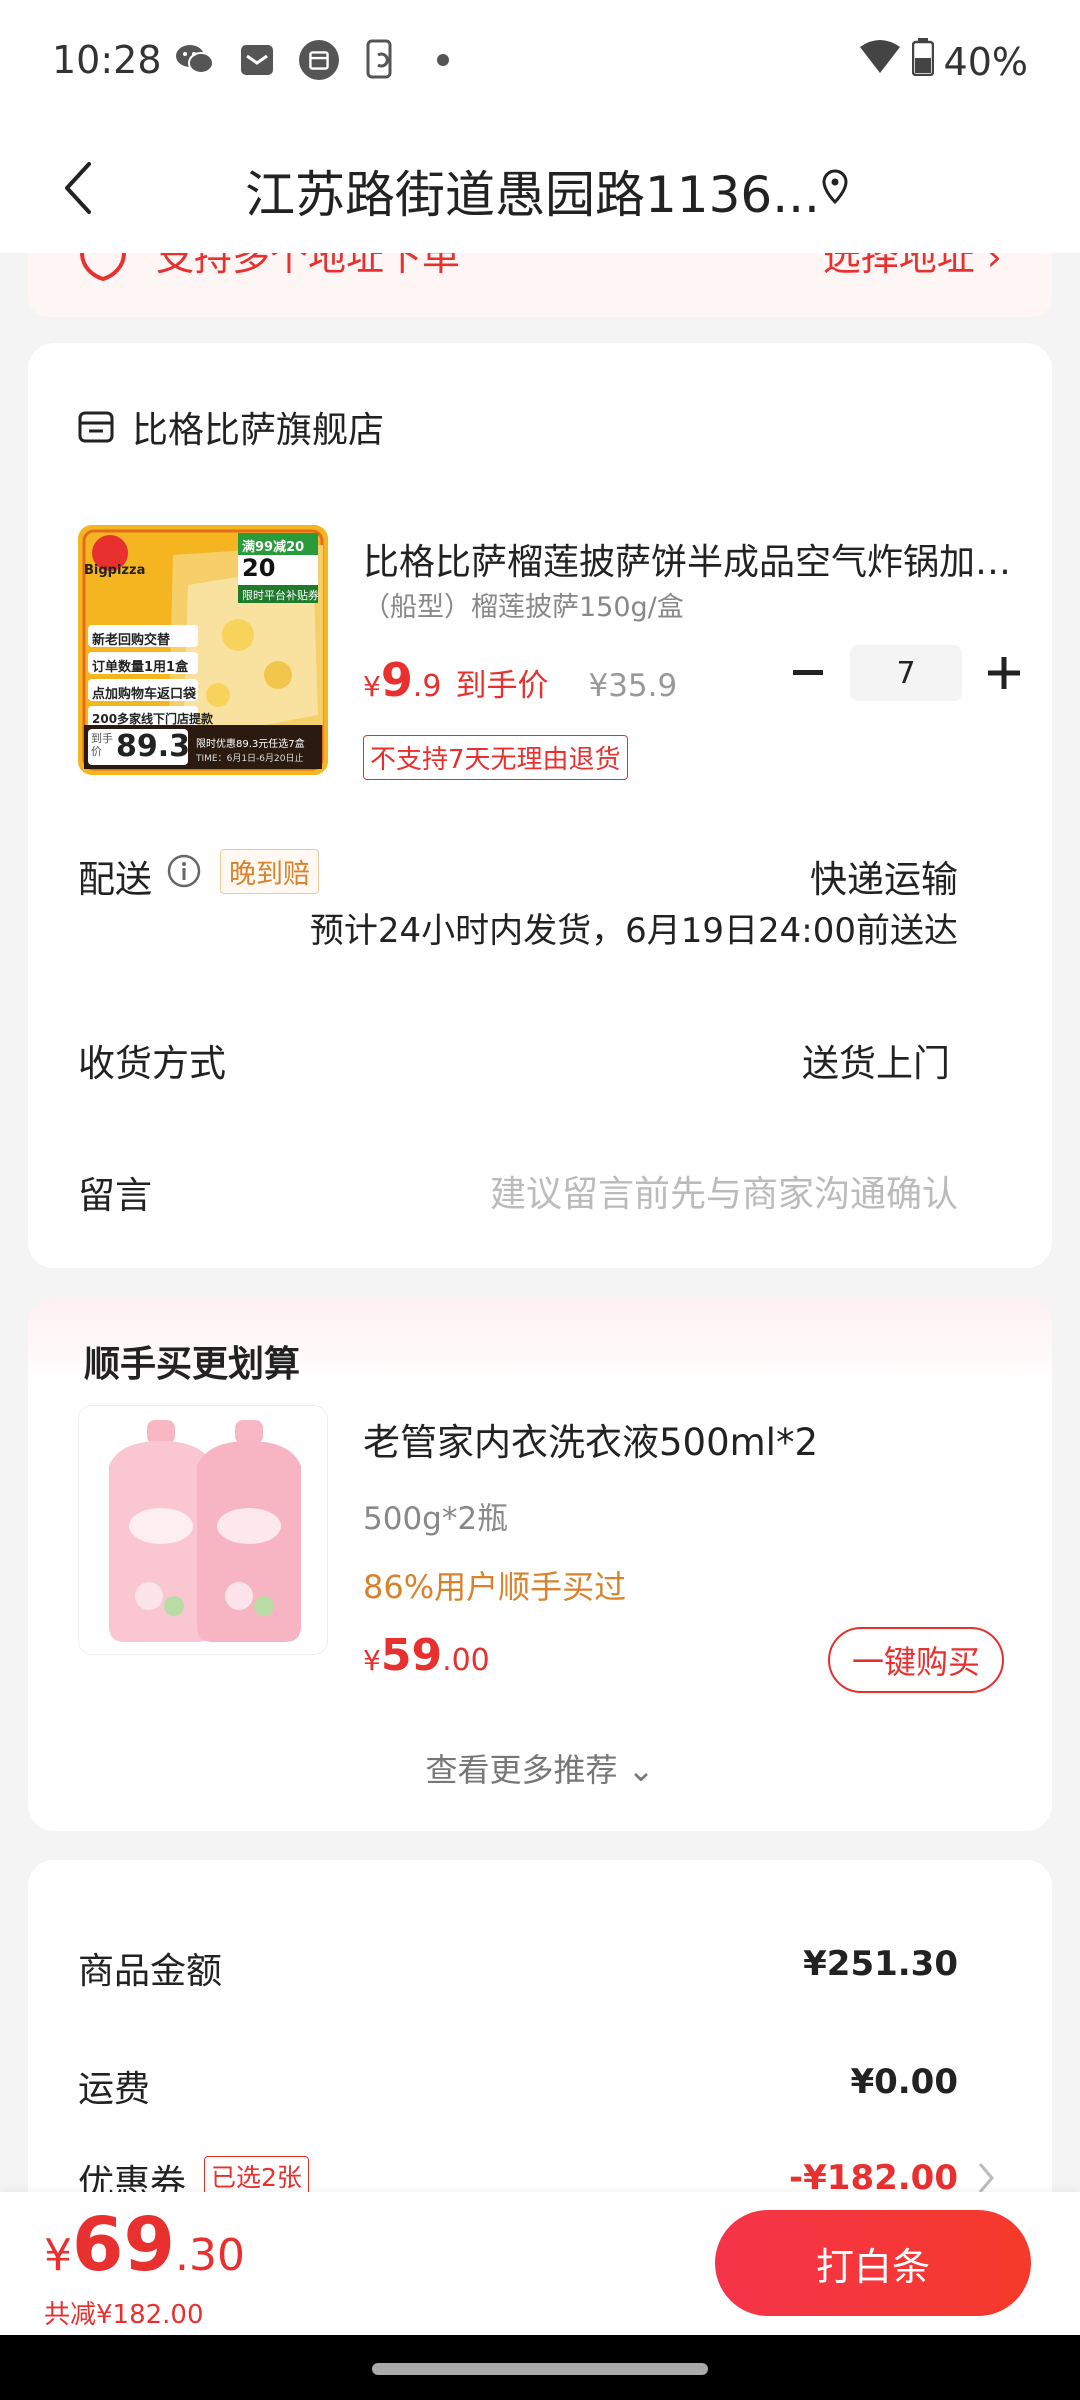  Describe the element at coordinates (540, 285) in the screenshot. I see `multi-address-banner: 支持多个地址下单 选择地址 ›` at that location.